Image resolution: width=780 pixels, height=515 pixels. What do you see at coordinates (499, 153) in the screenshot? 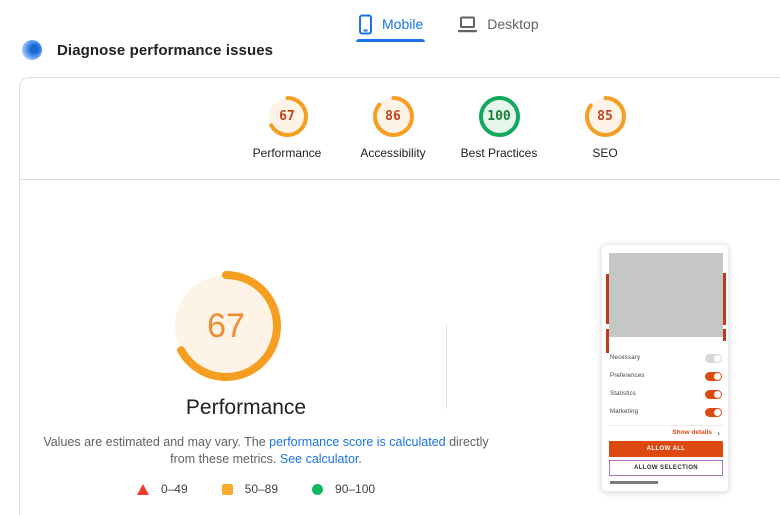
I see `gauge-label: Best Practices` at bounding box center [499, 153].